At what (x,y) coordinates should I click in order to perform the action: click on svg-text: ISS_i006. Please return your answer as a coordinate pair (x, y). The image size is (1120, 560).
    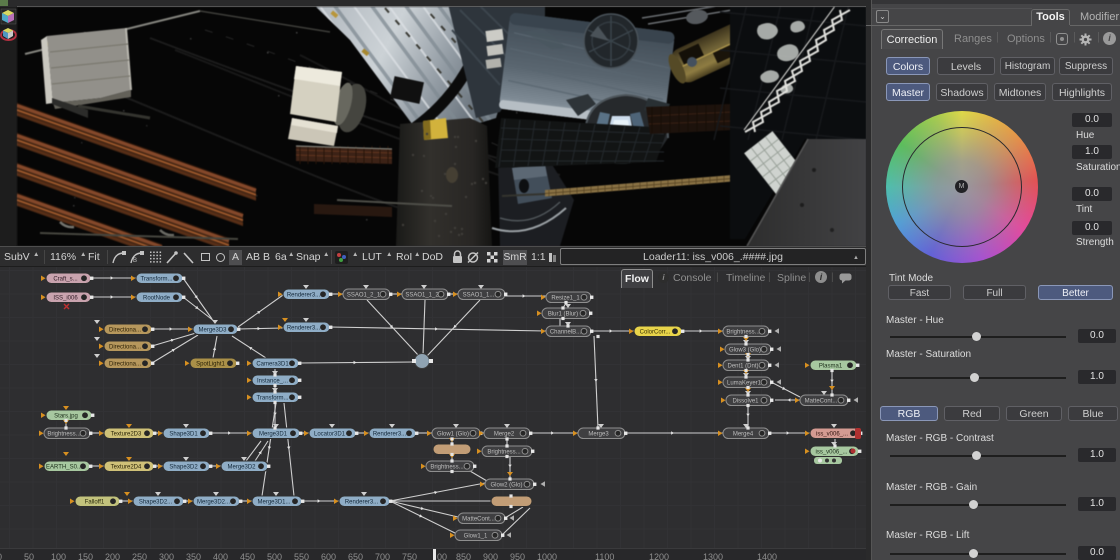
    Looking at the image, I should click on (65, 298).